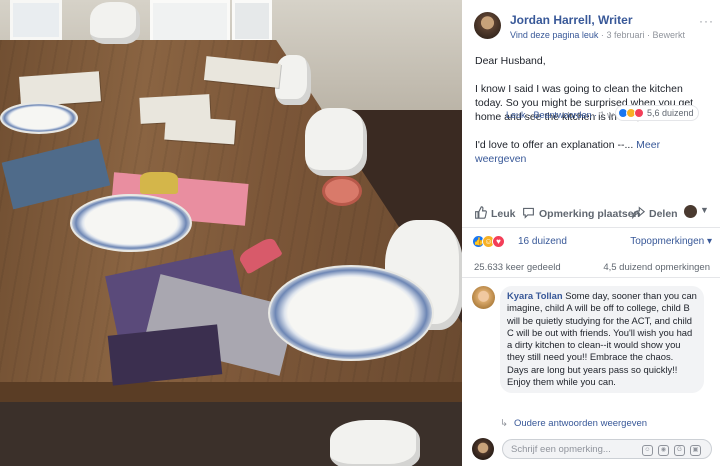  Describe the element at coordinates (638, 212) in the screenshot. I see `share-icon` at that location.